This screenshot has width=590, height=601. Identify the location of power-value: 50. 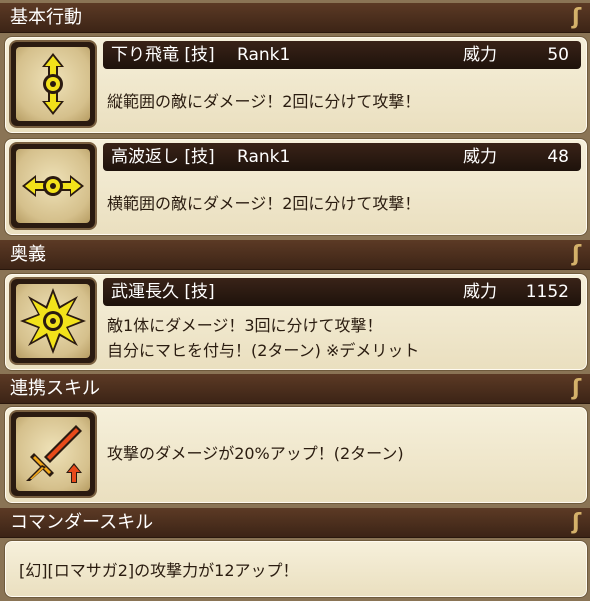
(558, 55).